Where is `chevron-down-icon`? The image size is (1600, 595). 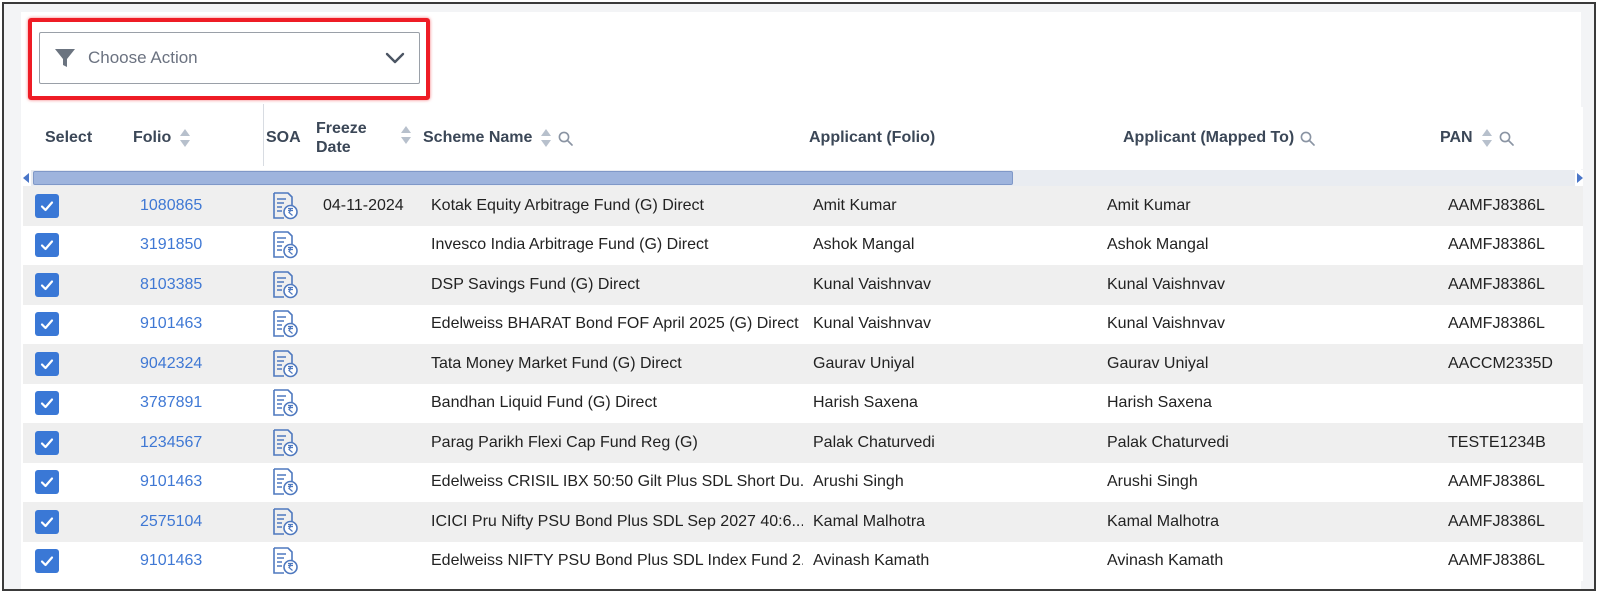
chevron-down-icon is located at coordinates (395, 58).